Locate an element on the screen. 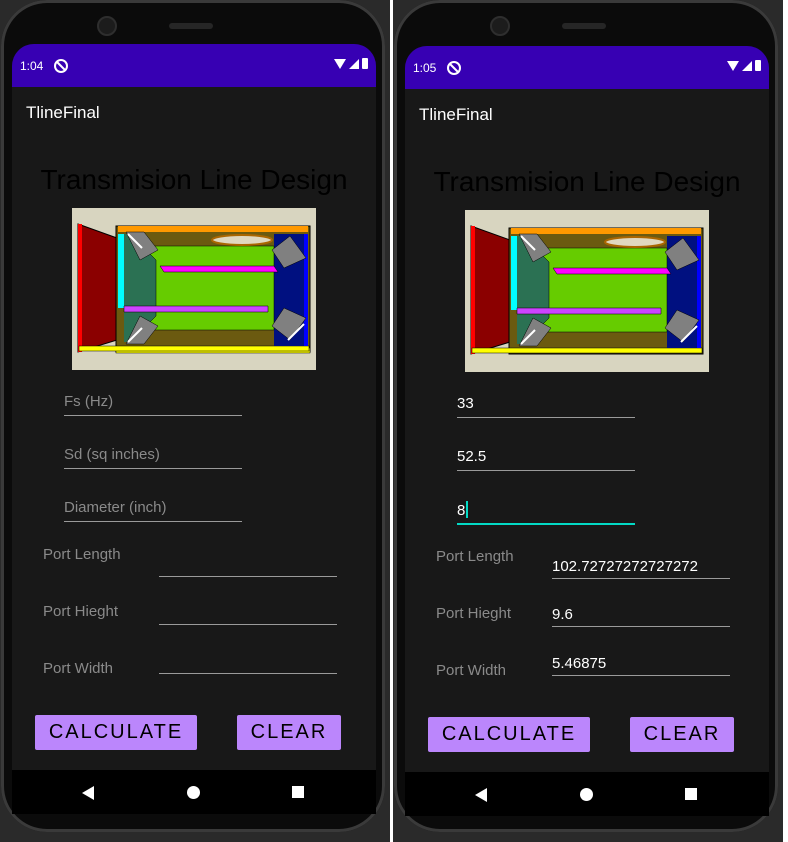 Image resolution: width=788 pixels, height=842 pixels. port-height-output is located at coordinates (248, 614).